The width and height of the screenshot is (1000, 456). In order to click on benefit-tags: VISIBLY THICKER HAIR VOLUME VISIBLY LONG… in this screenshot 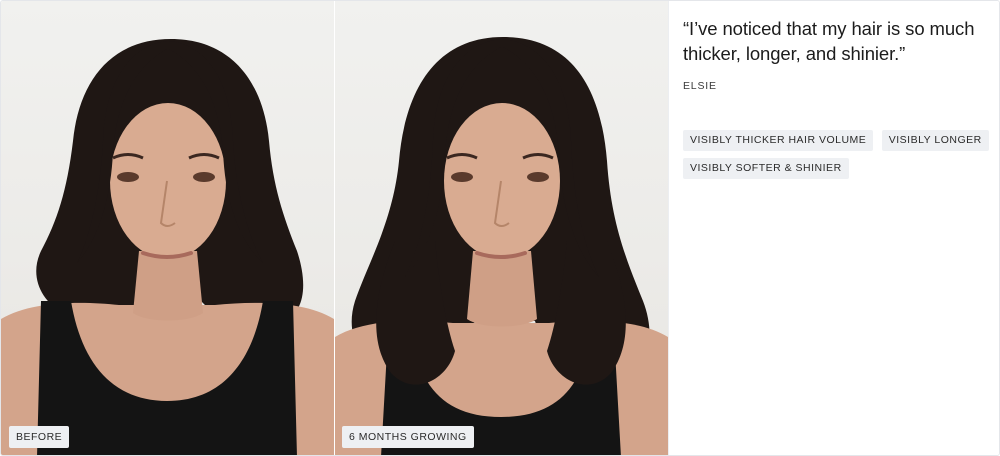, I will do `click(838, 158)`.